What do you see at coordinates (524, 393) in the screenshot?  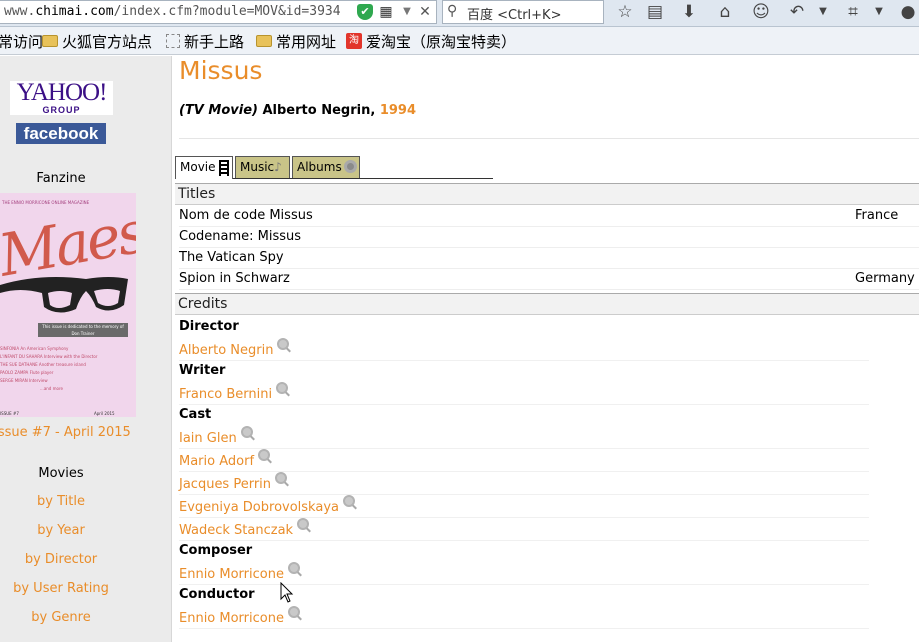 I see `credit-person-link: Franco Bernini` at bounding box center [524, 393].